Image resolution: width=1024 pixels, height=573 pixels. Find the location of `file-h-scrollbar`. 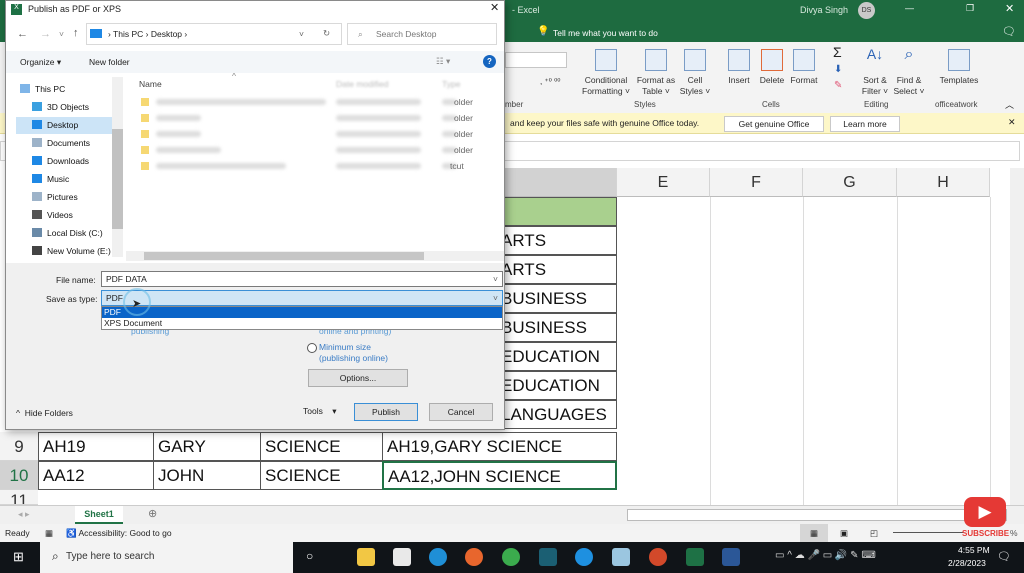

file-h-scrollbar is located at coordinates (315, 256).